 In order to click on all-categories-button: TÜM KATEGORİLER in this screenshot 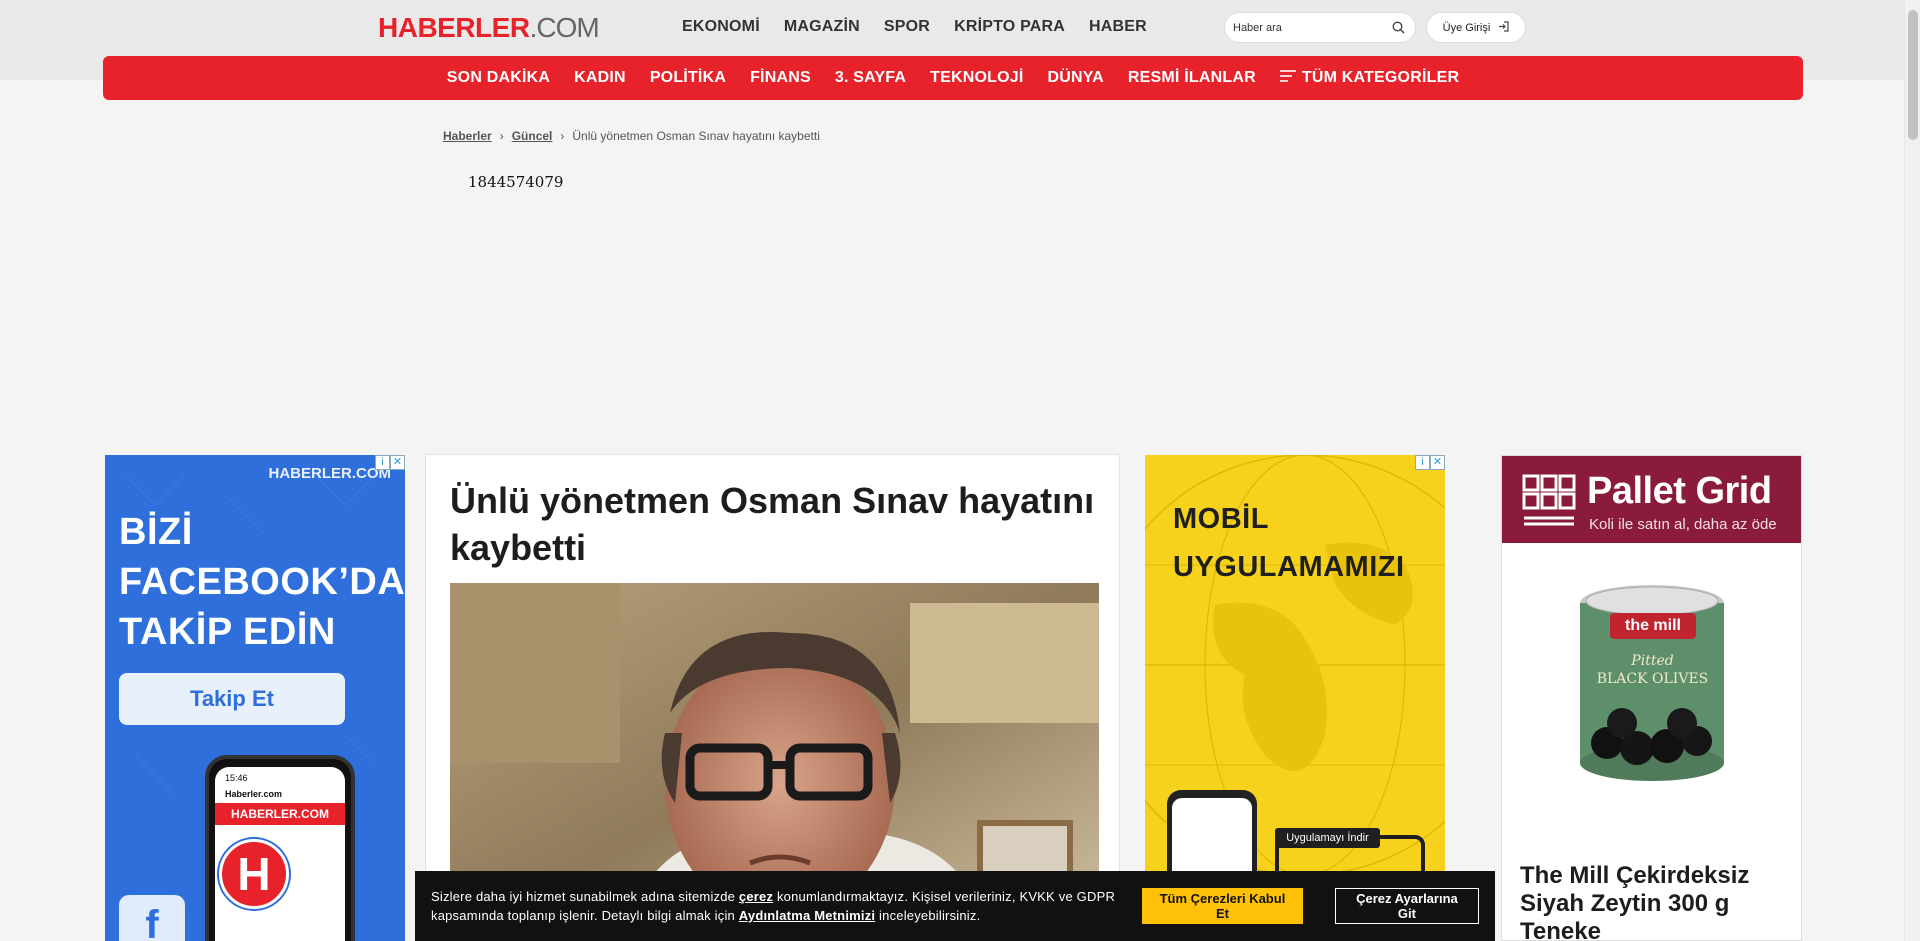, I will do `click(1369, 78)`.